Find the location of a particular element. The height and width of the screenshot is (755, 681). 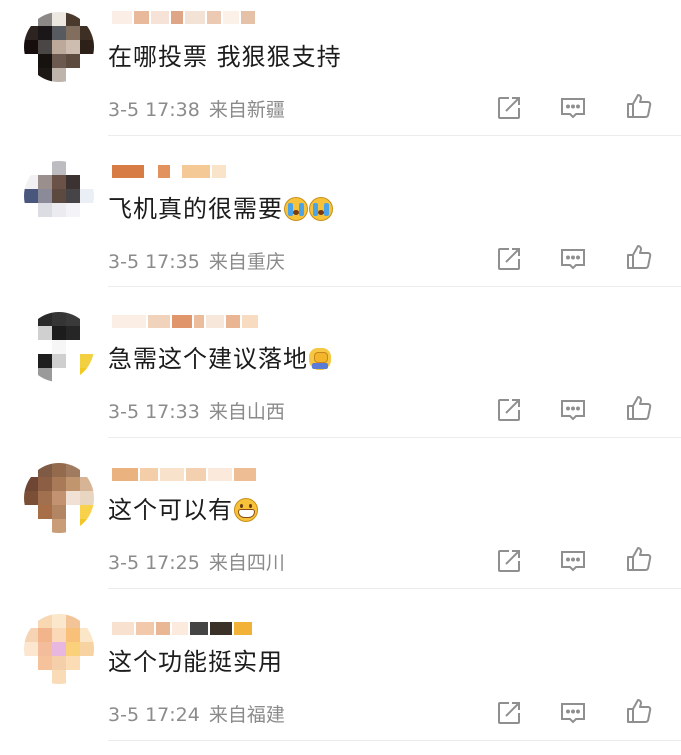

timestamp: 3-5 17:24 is located at coordinates (154, 715).